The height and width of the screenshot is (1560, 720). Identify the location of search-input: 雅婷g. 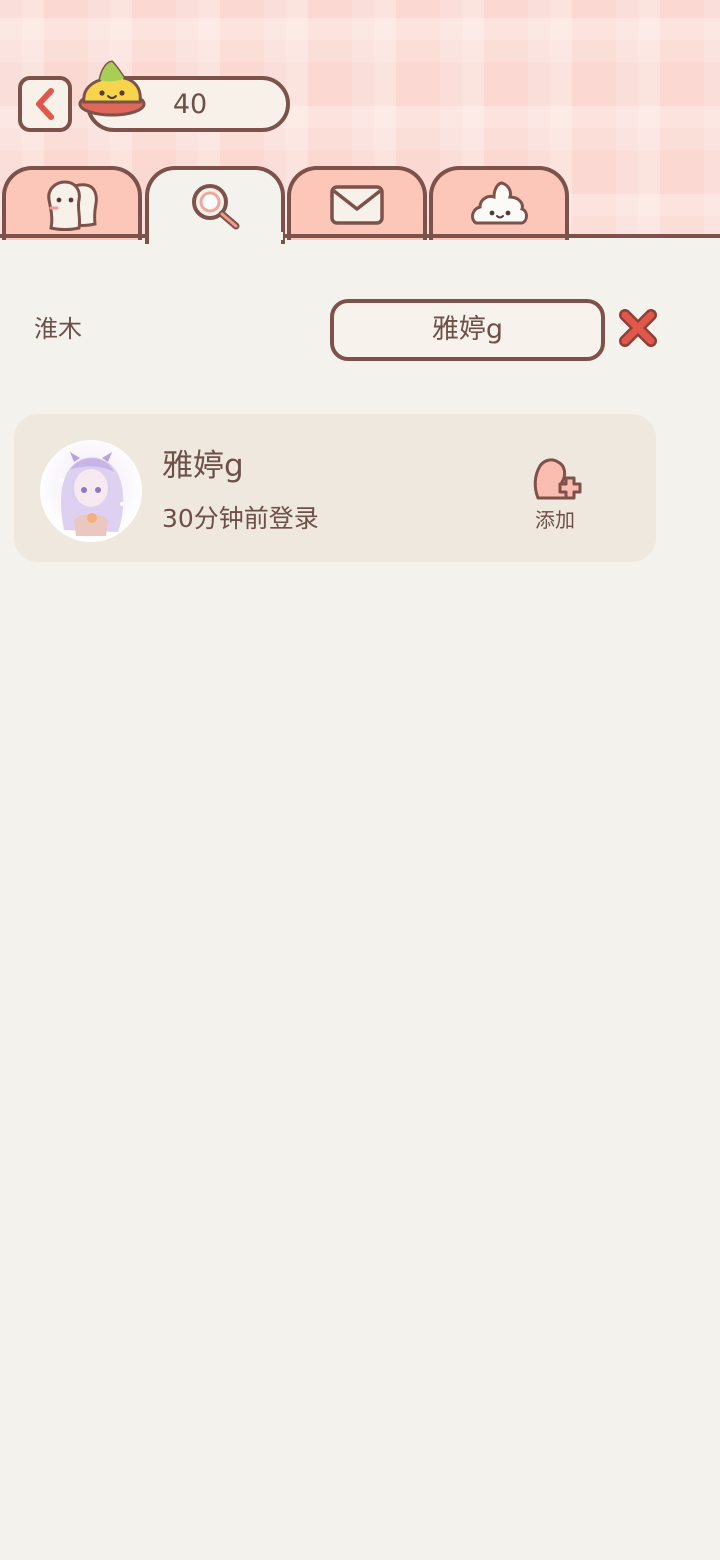
(467, 330).